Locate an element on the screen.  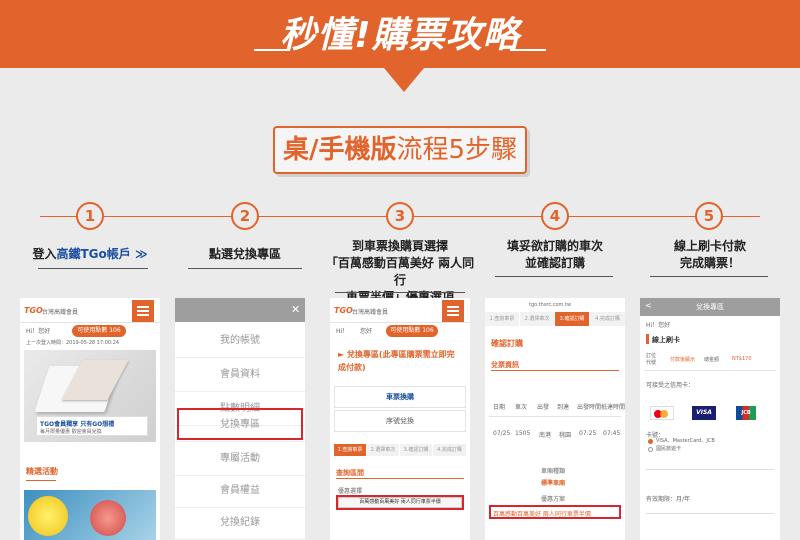
total-amount: NT$170 is located at coordinates (742, 359).